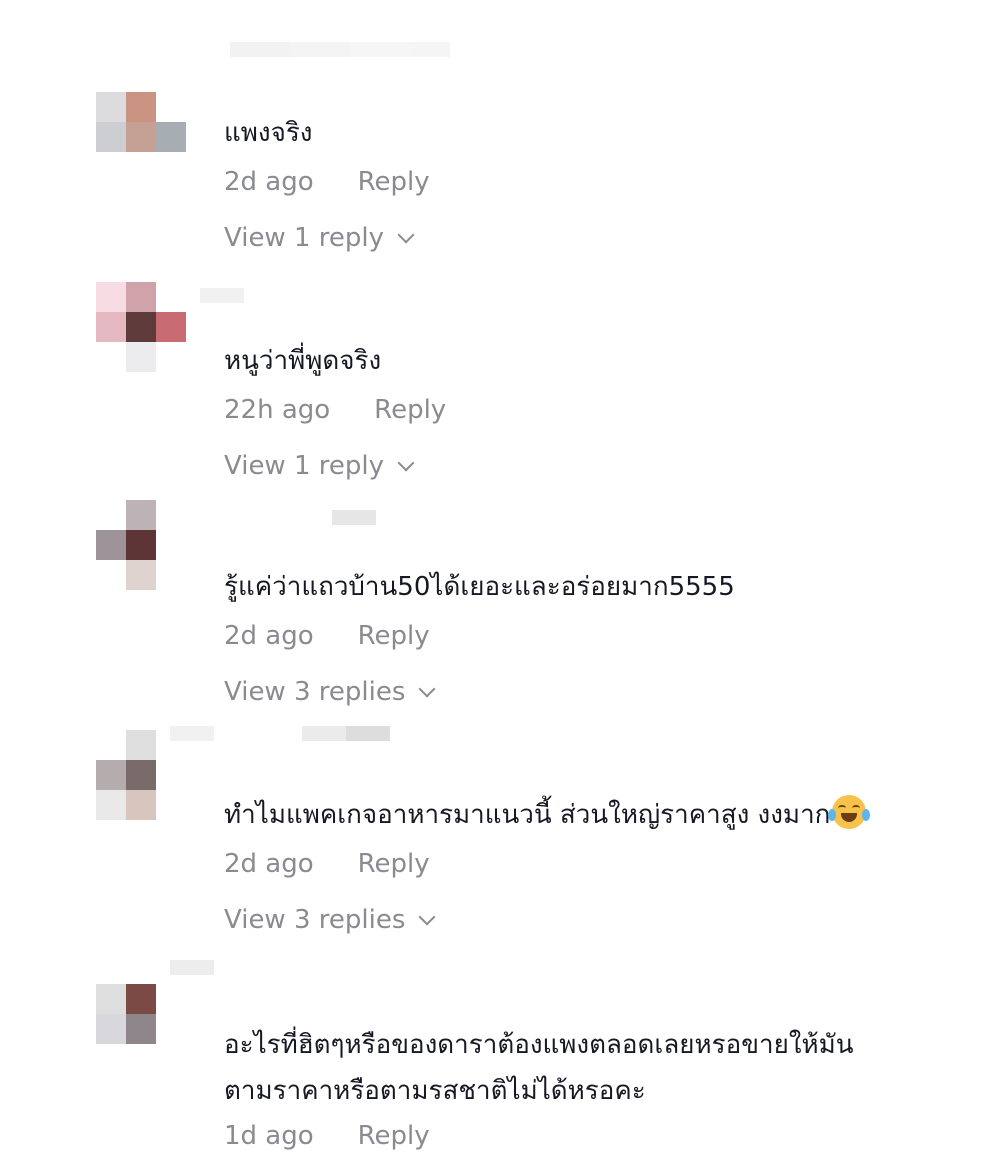  Describe the element at coordinates (335, 410) in the screenshot. I see `comment-meta: 22h ago Reply` at that location.